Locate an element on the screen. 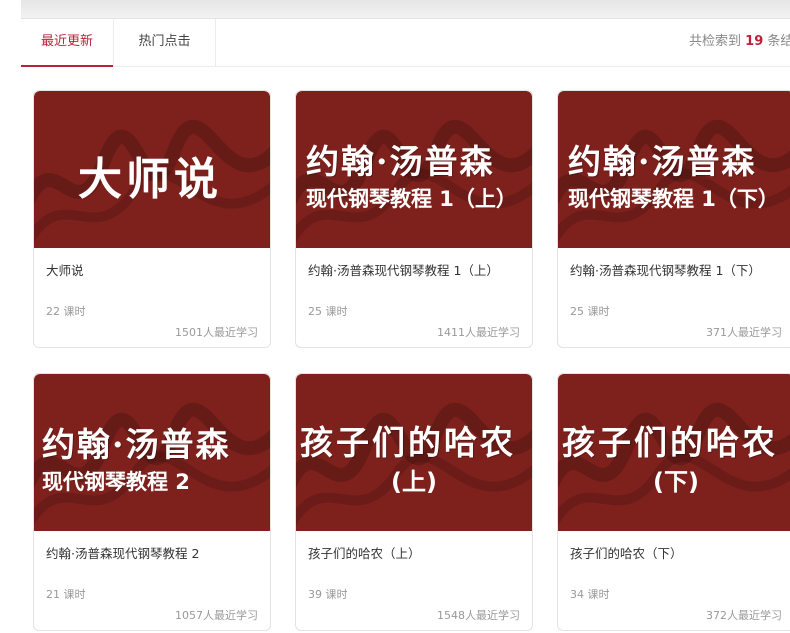  course-learners: 371人最近学习 is located at coordinates (744, 332).